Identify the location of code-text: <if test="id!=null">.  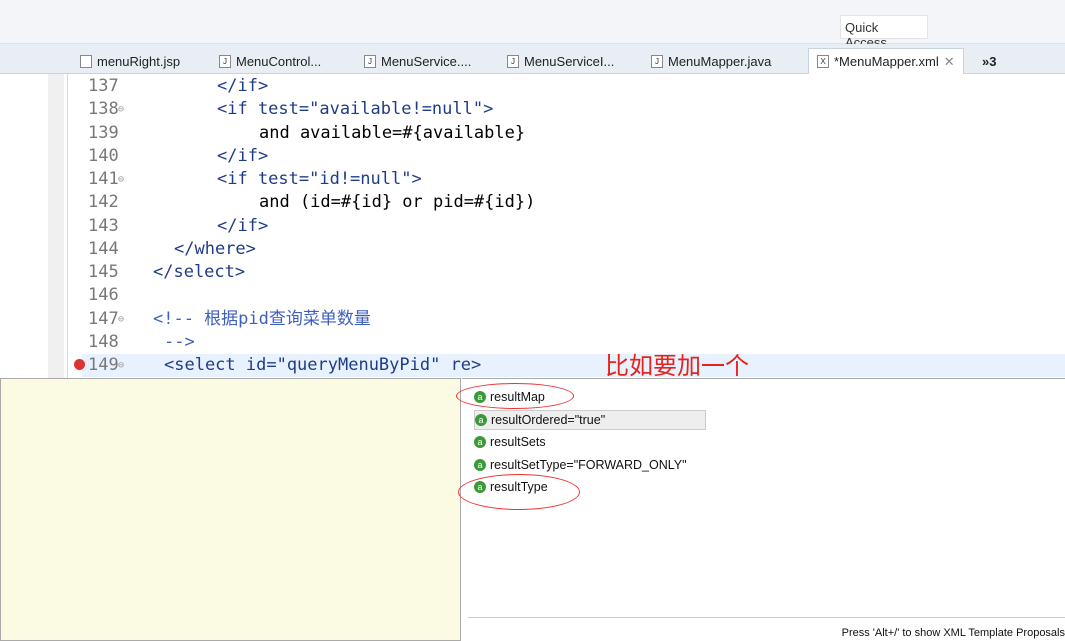
(319, 179).